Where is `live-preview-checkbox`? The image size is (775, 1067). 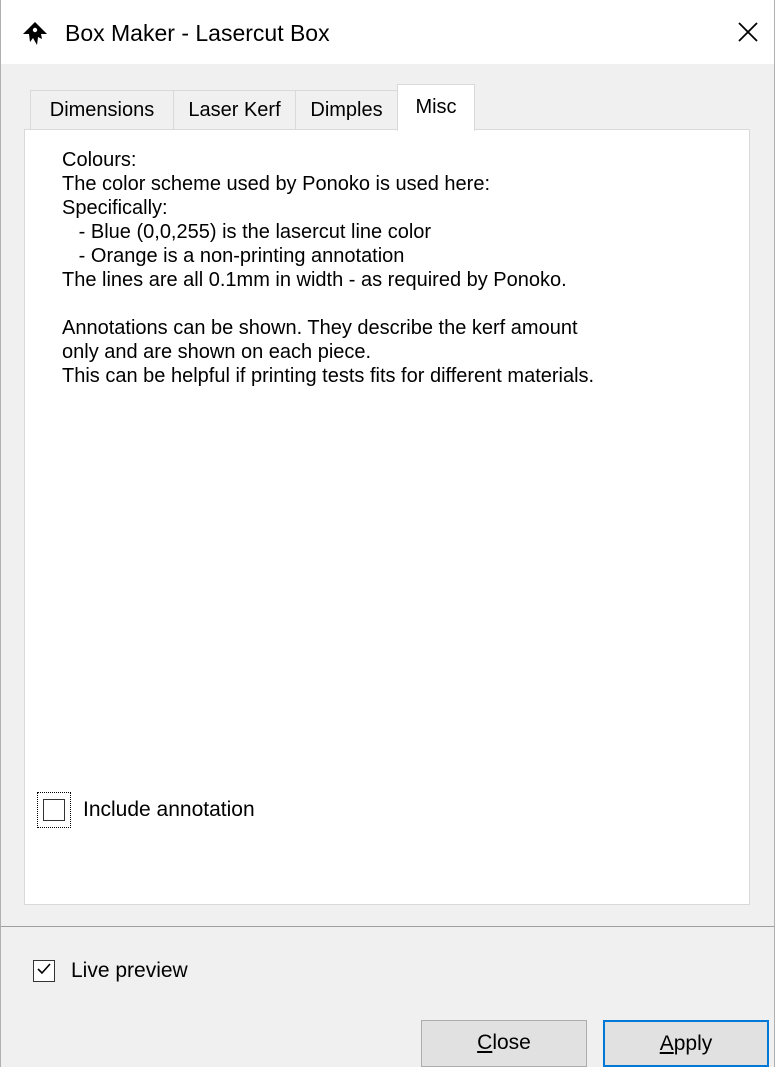
live-preview-checkbox is located at coordinates (44, 971).